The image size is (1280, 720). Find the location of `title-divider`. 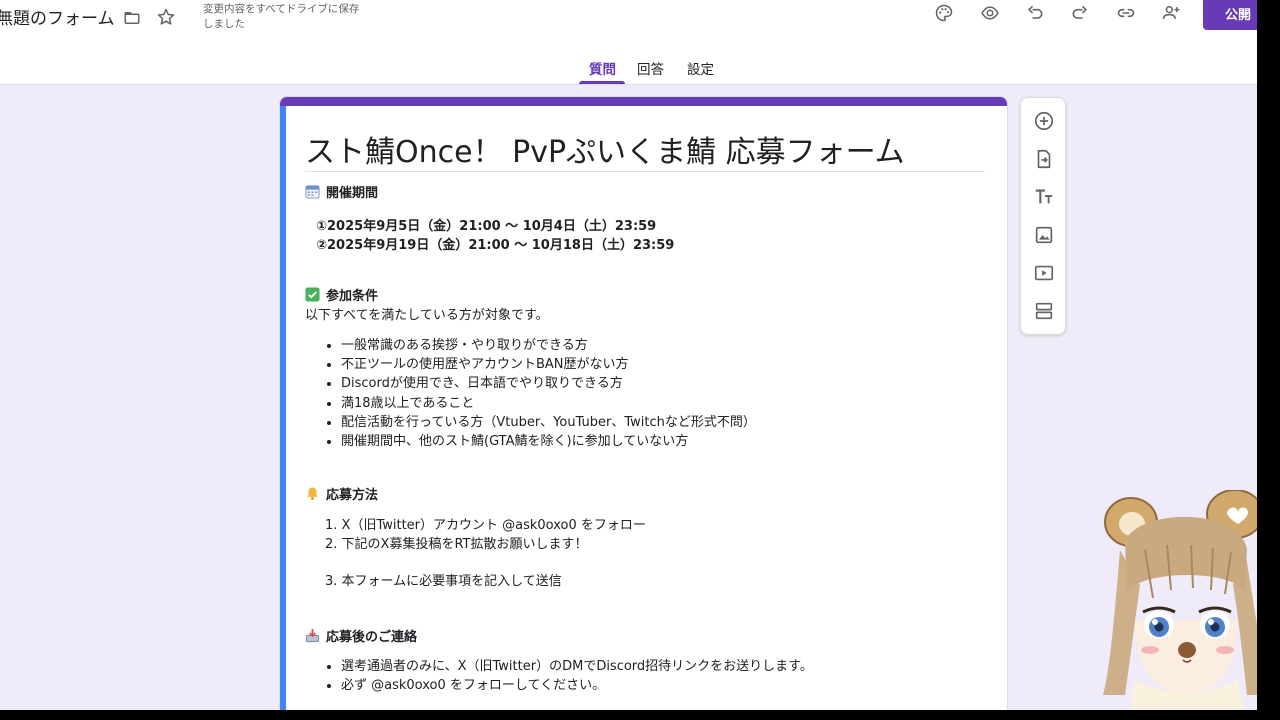

title-divider is located at coordinates (645, 171).